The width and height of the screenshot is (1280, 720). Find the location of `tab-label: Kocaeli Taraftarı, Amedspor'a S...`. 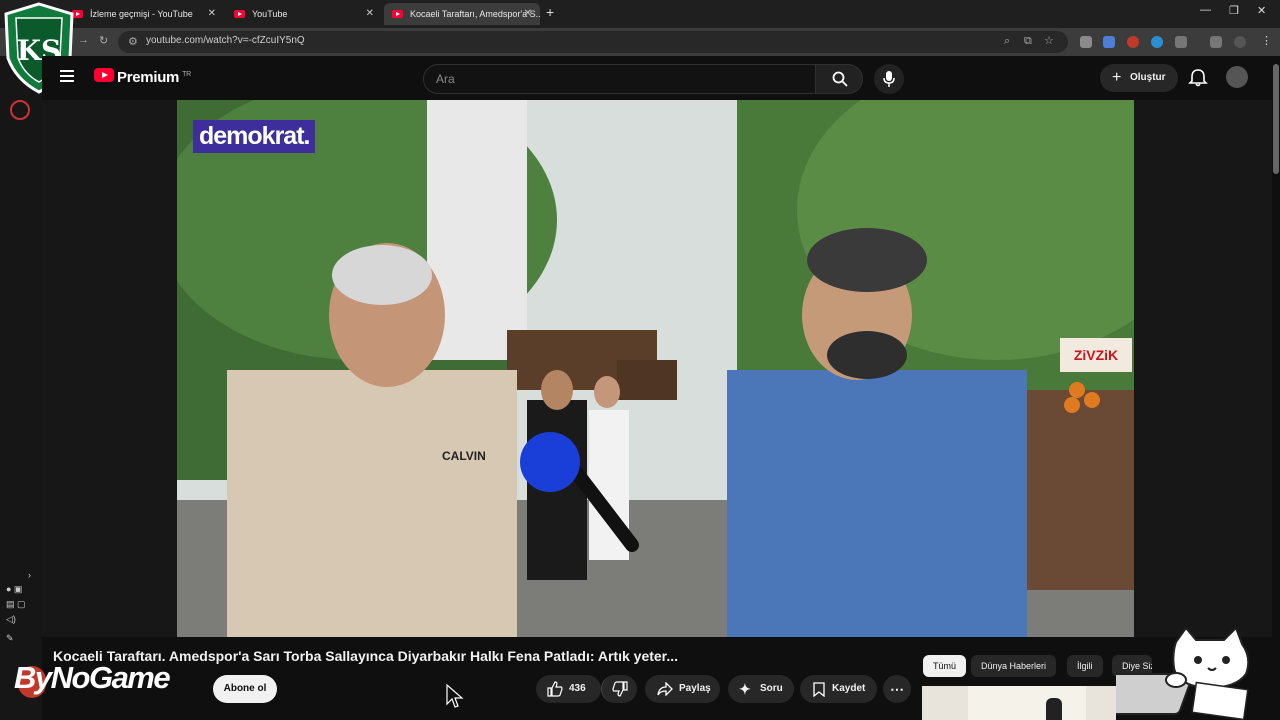

tab-label: Kocaeli Taraftarı, Amedspor'a S... is located at coordinates (475, 14).